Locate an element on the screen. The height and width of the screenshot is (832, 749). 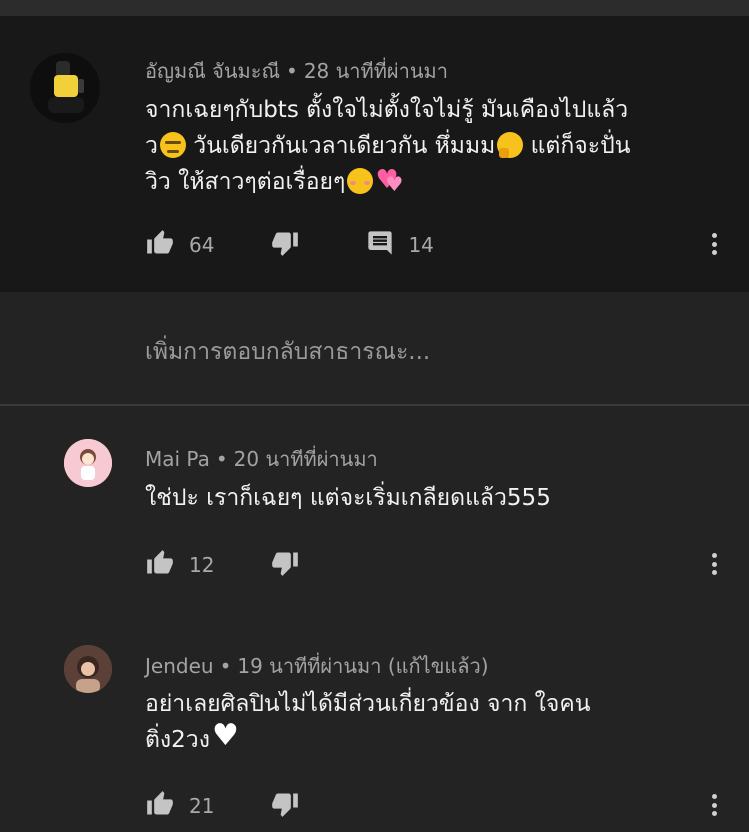
reply-count: 14 is located at coordinates (420, 245).